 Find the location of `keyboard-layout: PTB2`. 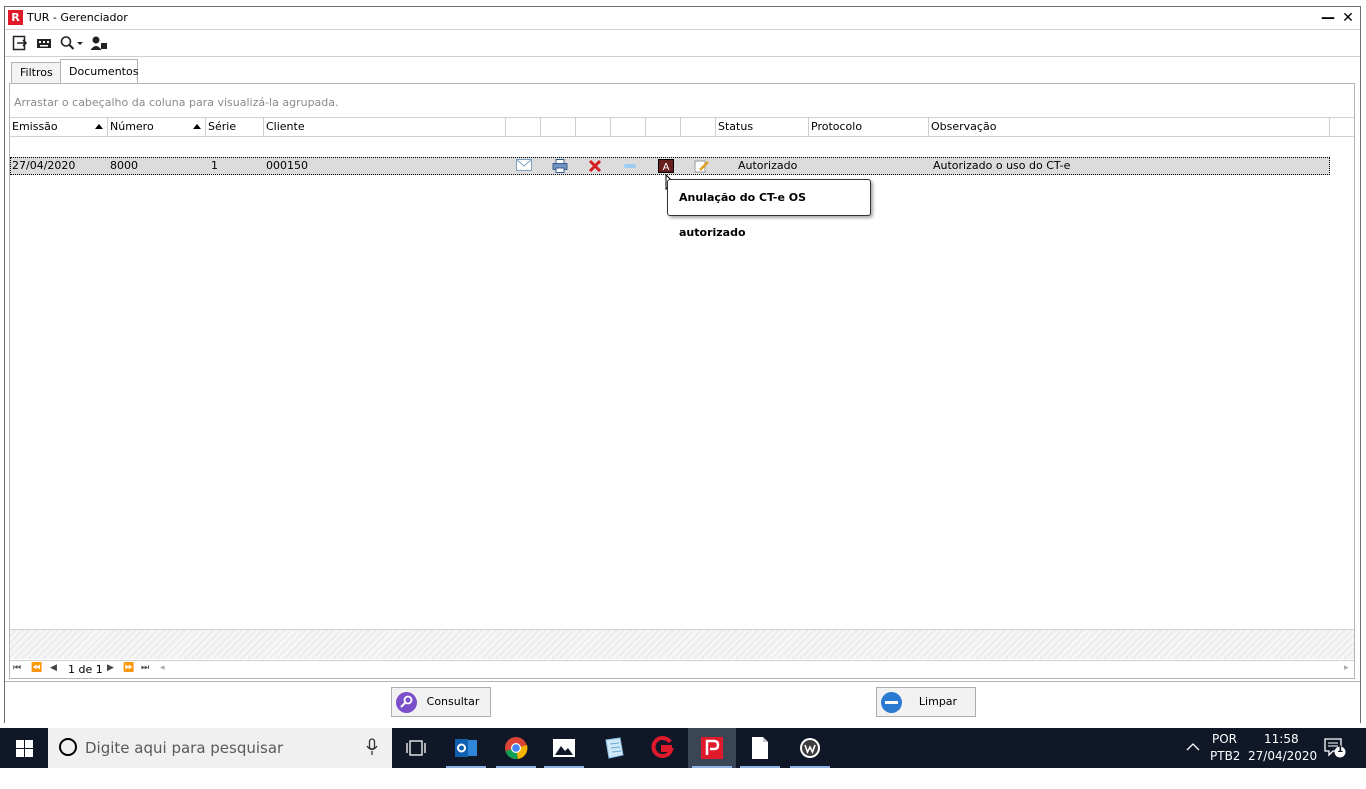

keyboard-layout: PTB2 is located at coordinates (1225, 769).